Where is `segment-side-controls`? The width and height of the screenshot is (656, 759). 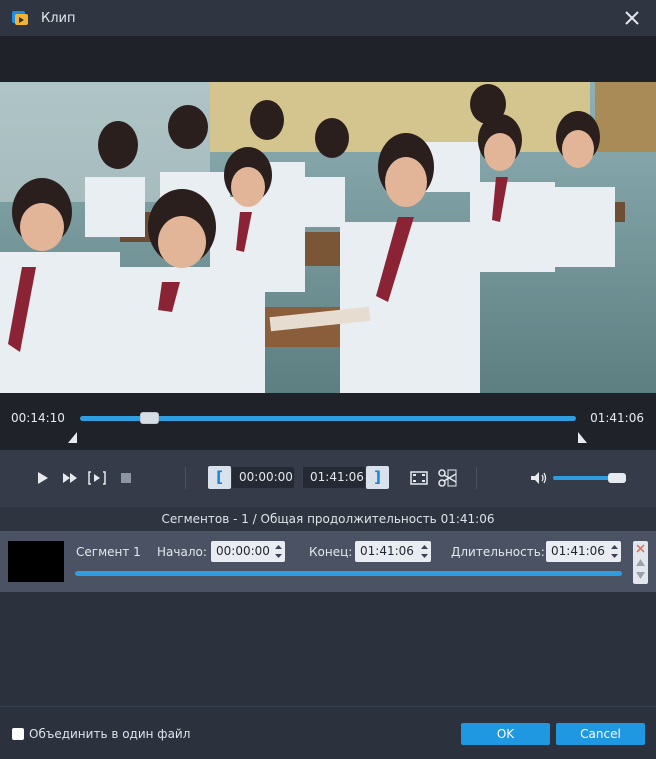 segment-side-controls is located at coordinates (640, 562).